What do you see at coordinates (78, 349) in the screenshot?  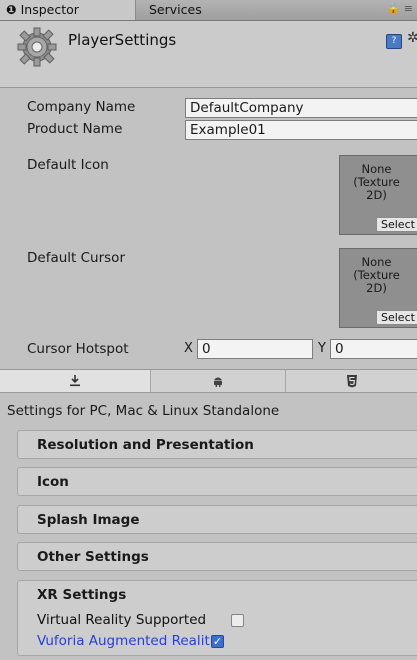 I see `cursor-hotspot-label: Cursor Hotspot` at bounding box center [78, 349].